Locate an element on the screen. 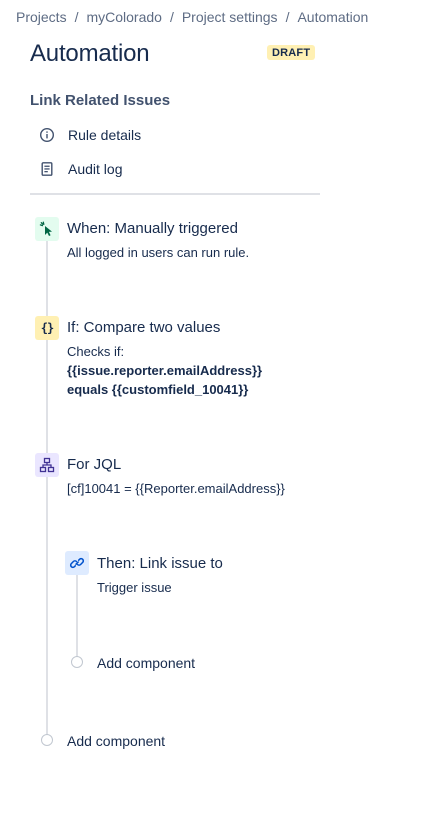 This screenshot has height=817, width=425. divider is located at coordinates (175, 194).